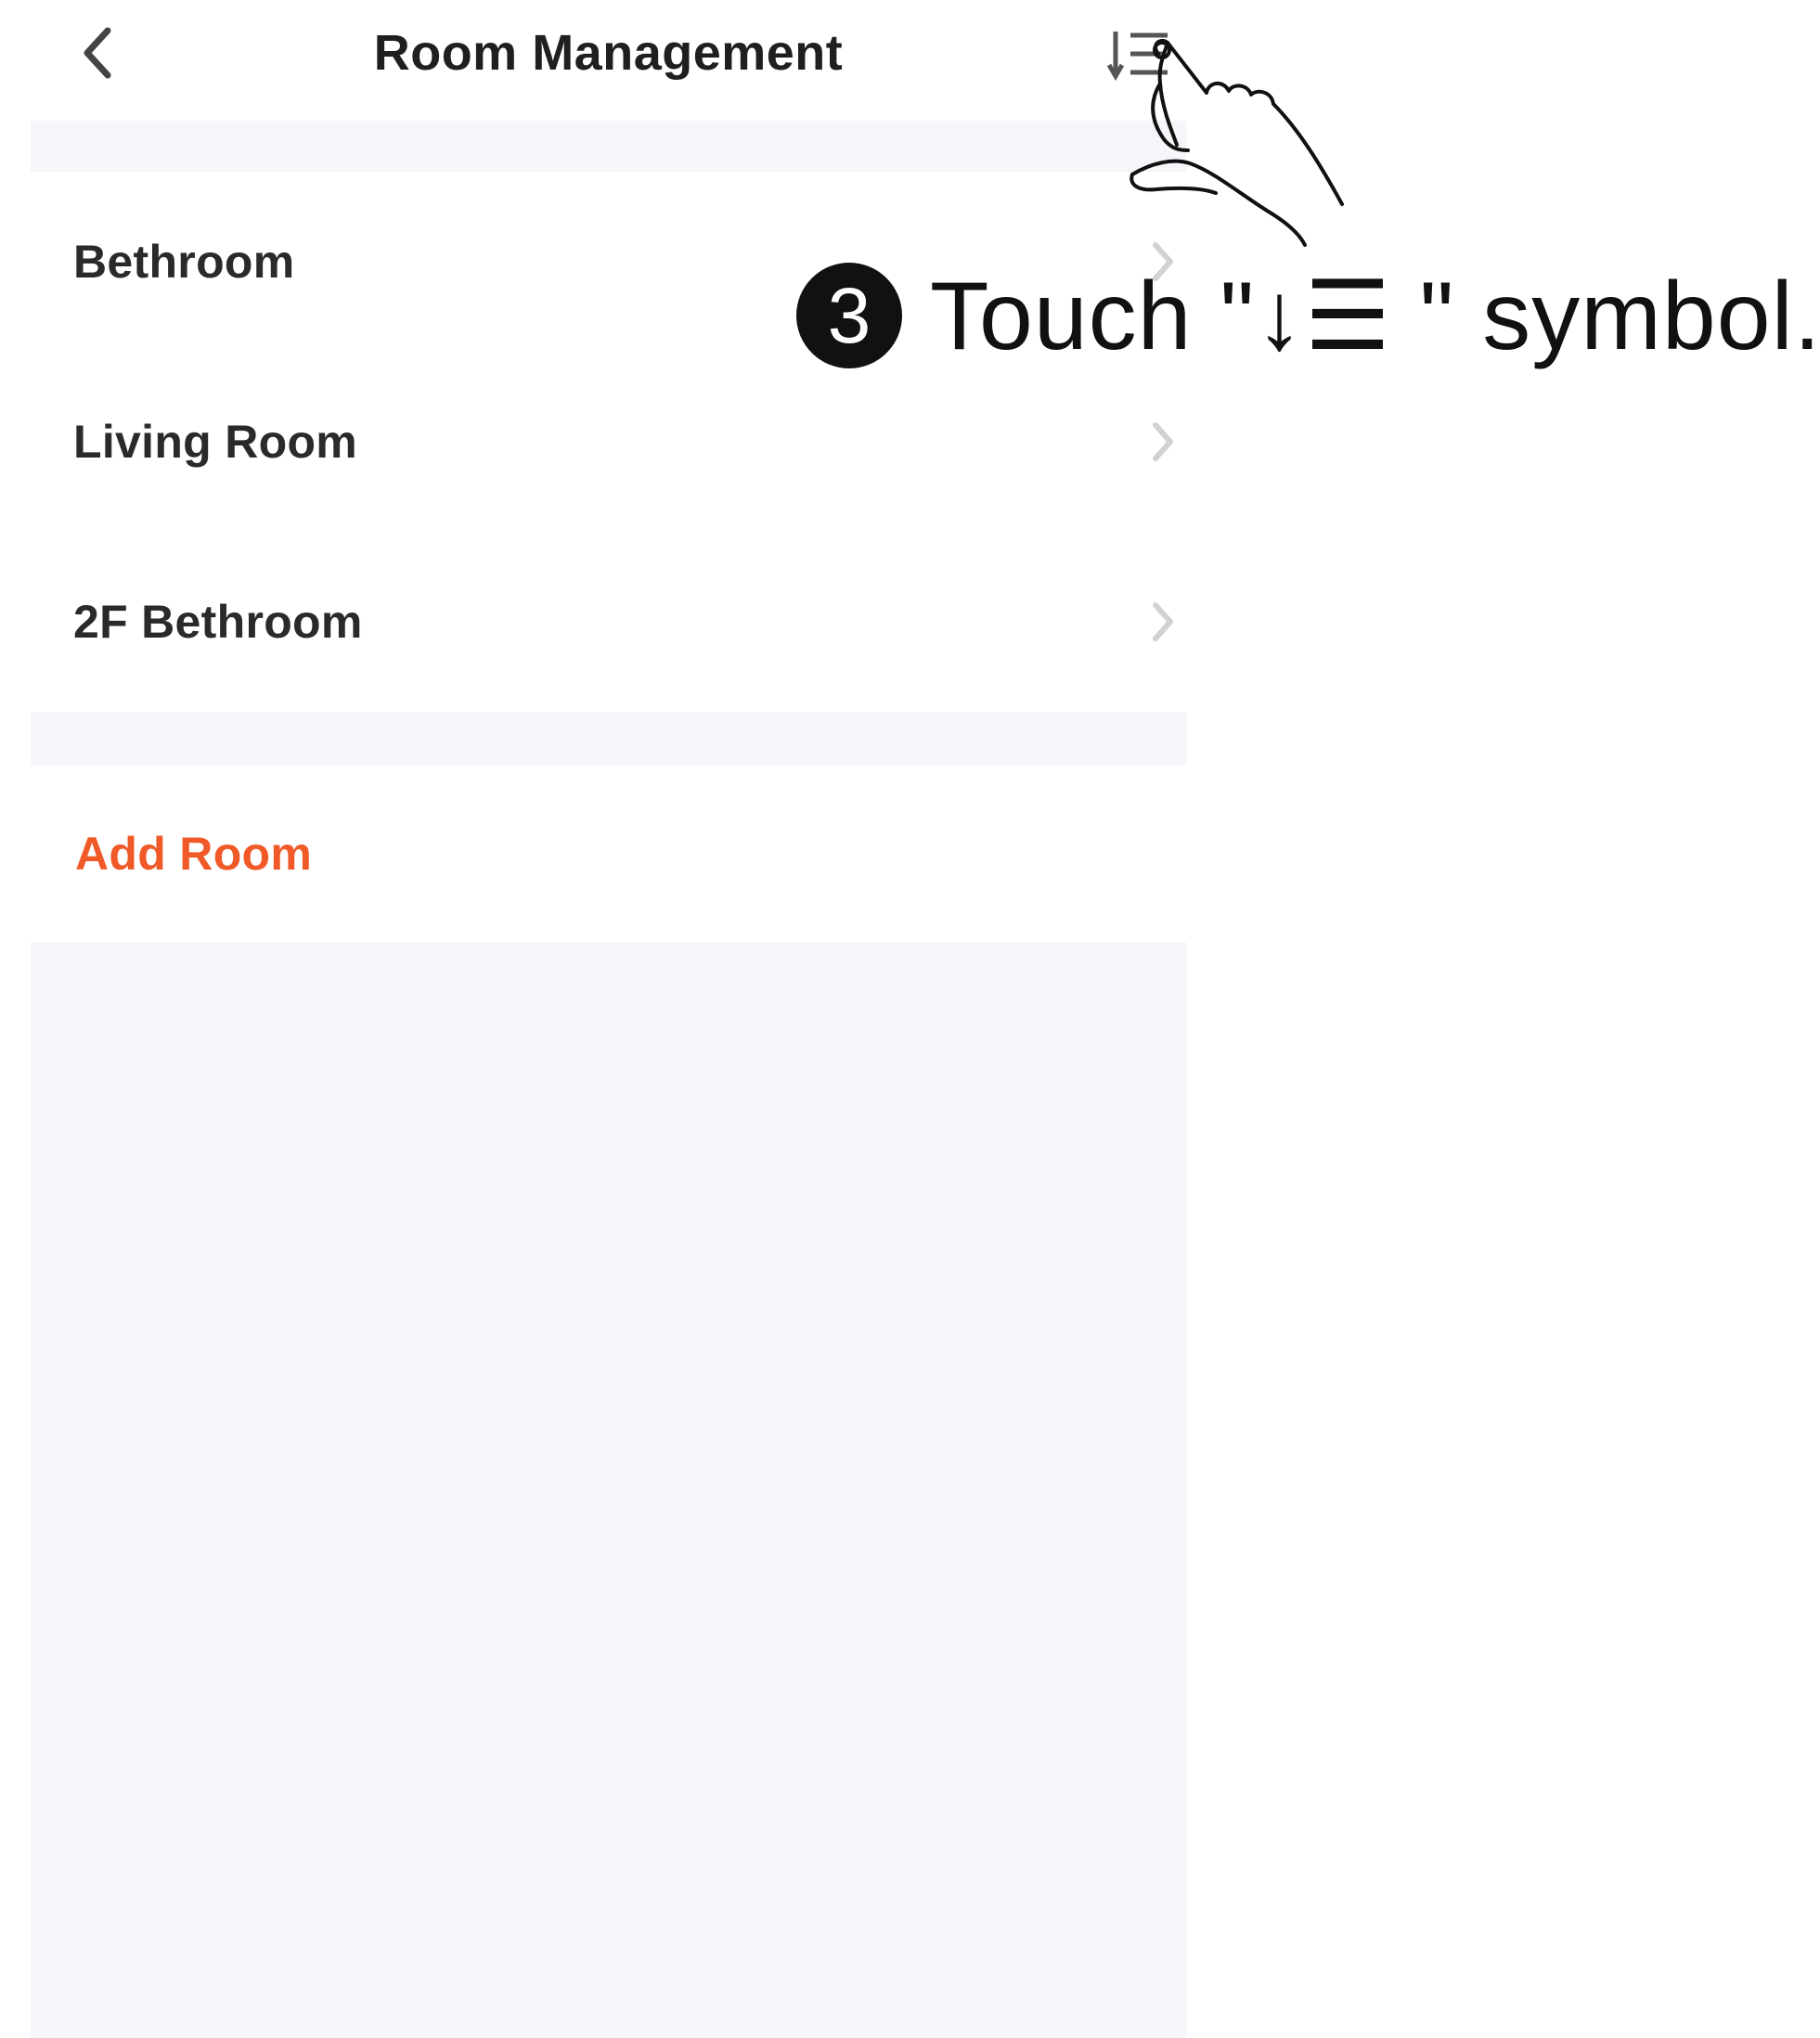 The image size is (1820, 2038). What do you see at coordinates (194, 854) in the screenshot?
I see `add-room-label: Add Room` at bounding box center [194, 854].